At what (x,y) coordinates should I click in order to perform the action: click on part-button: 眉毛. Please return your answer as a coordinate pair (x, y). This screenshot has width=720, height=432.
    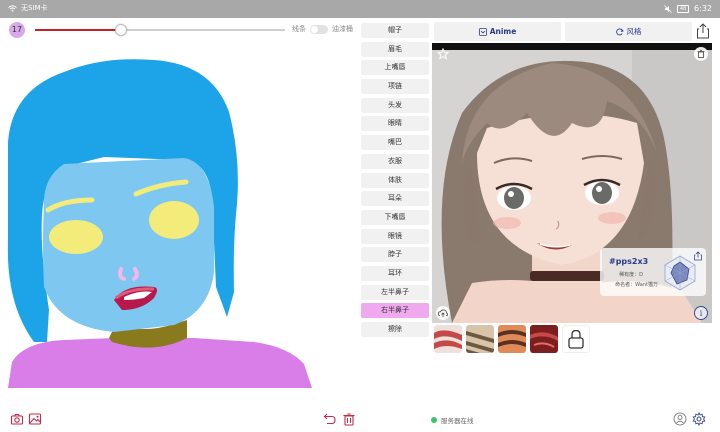
    Looking at the image, I should click on (395, 49).